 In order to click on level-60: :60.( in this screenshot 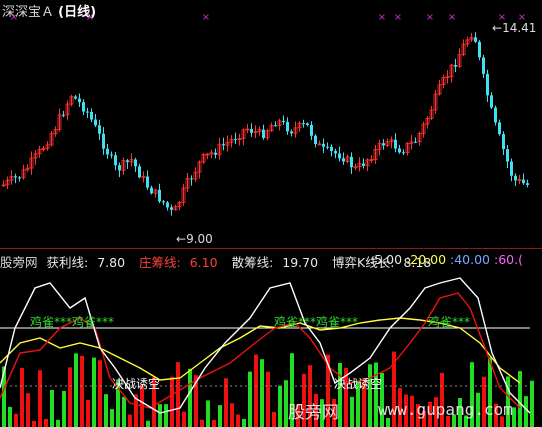, I will do `click(508, 259)`.